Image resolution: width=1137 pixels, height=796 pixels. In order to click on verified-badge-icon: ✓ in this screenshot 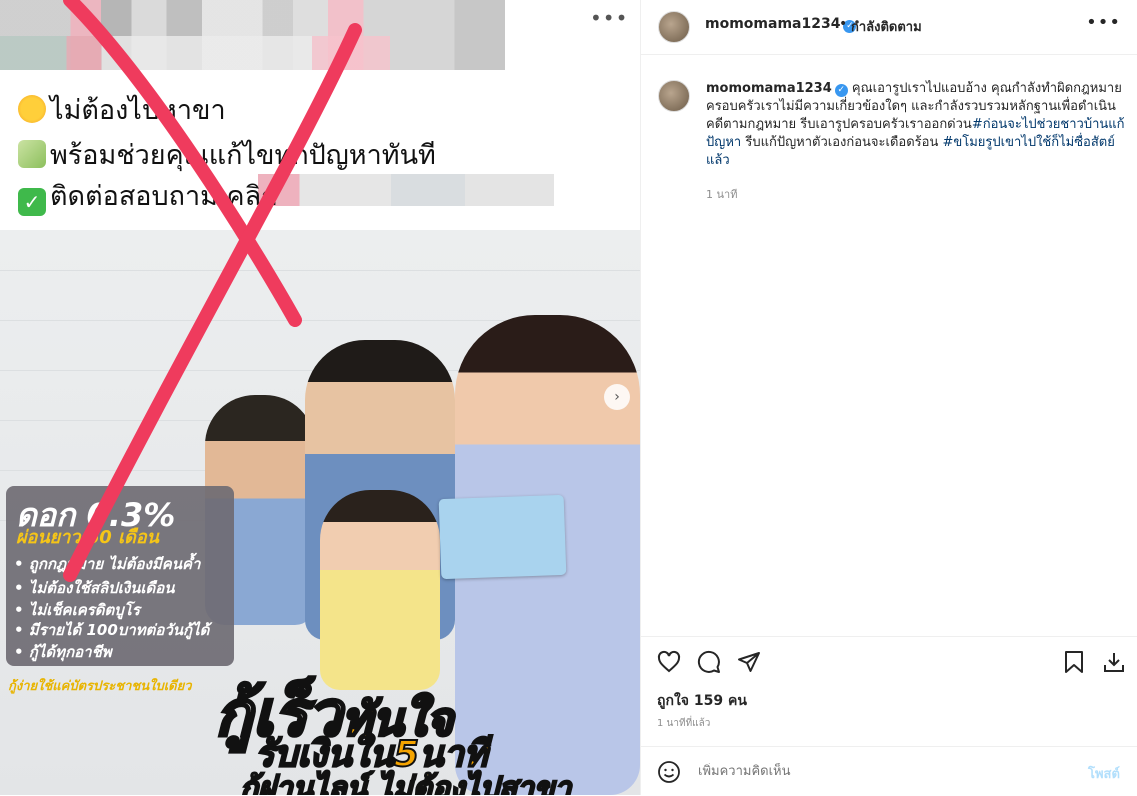, I will do `click(841, 90)`.